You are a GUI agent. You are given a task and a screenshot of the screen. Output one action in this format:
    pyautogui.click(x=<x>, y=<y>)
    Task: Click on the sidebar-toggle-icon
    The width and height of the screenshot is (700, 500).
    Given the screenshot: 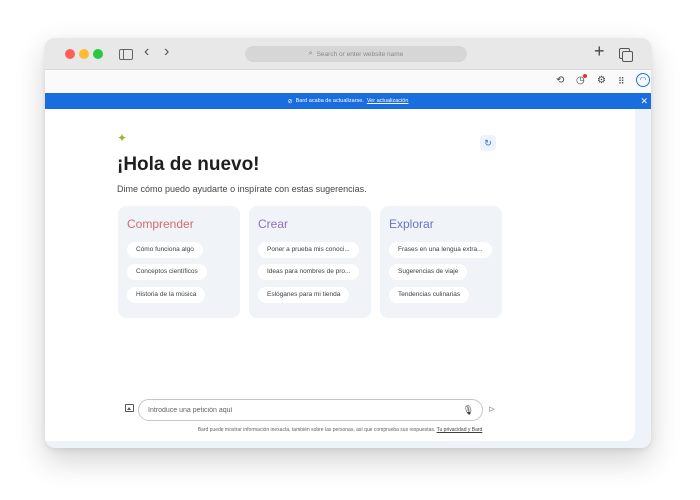 What is the action you would take?
    pyautogui.click(x=126, y=54)
    